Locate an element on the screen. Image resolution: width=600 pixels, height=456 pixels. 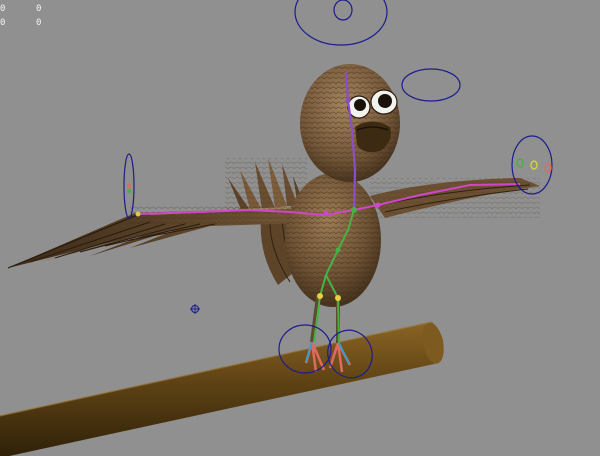
left-wing-control-curve is located at coordinates (129, 186).